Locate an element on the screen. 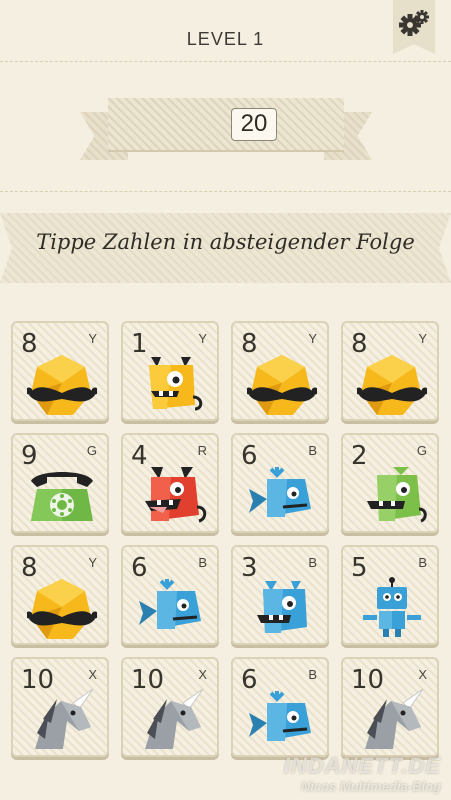  tile: 9G is located at coordinates (60, 483).